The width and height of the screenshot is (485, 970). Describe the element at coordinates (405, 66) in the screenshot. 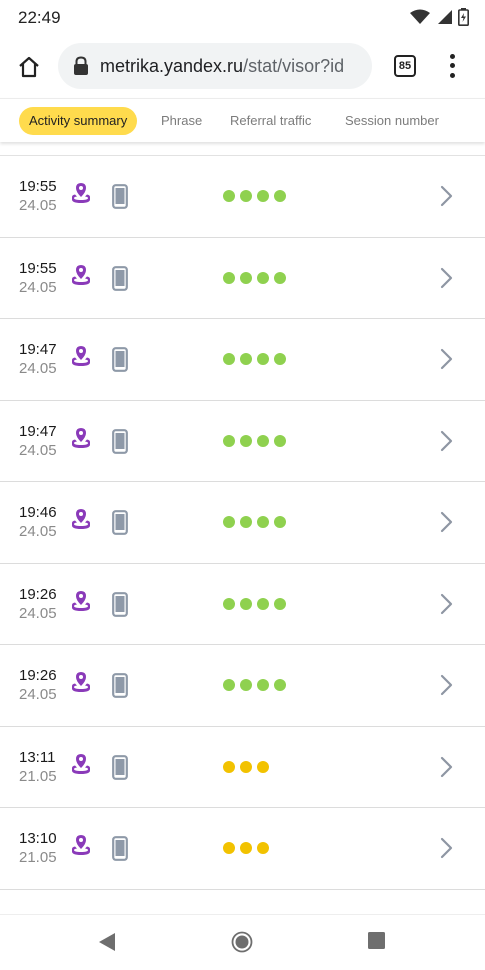

I see `tab-switcher-button: 85` at that location.